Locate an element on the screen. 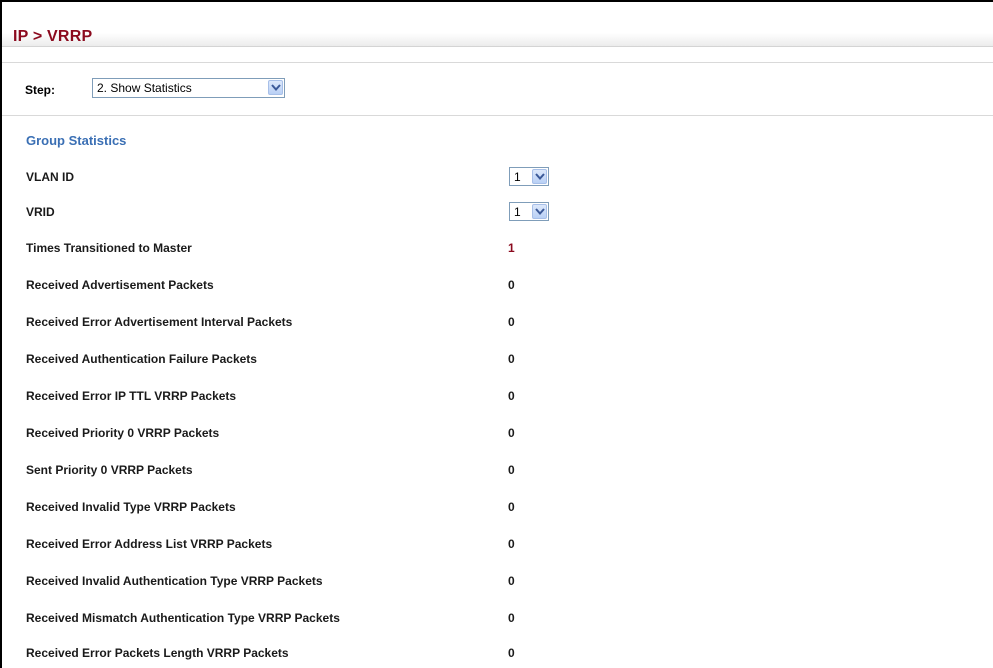 This screenshot has height=668, width=993. vlan-id-select: 1 is located at coordinates (529, 176).